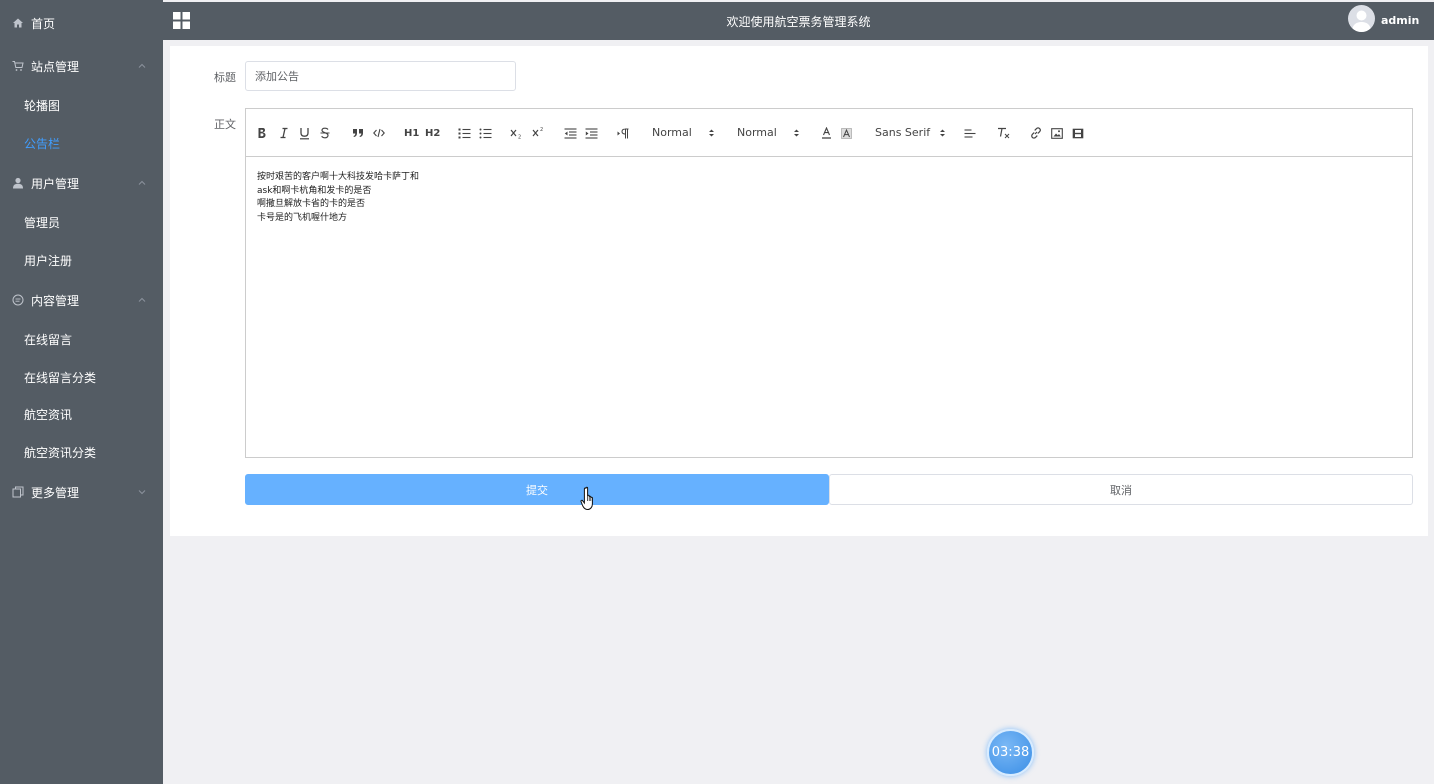  I want to click on sidebar-group-site: 站点管理, so click(81, 66).